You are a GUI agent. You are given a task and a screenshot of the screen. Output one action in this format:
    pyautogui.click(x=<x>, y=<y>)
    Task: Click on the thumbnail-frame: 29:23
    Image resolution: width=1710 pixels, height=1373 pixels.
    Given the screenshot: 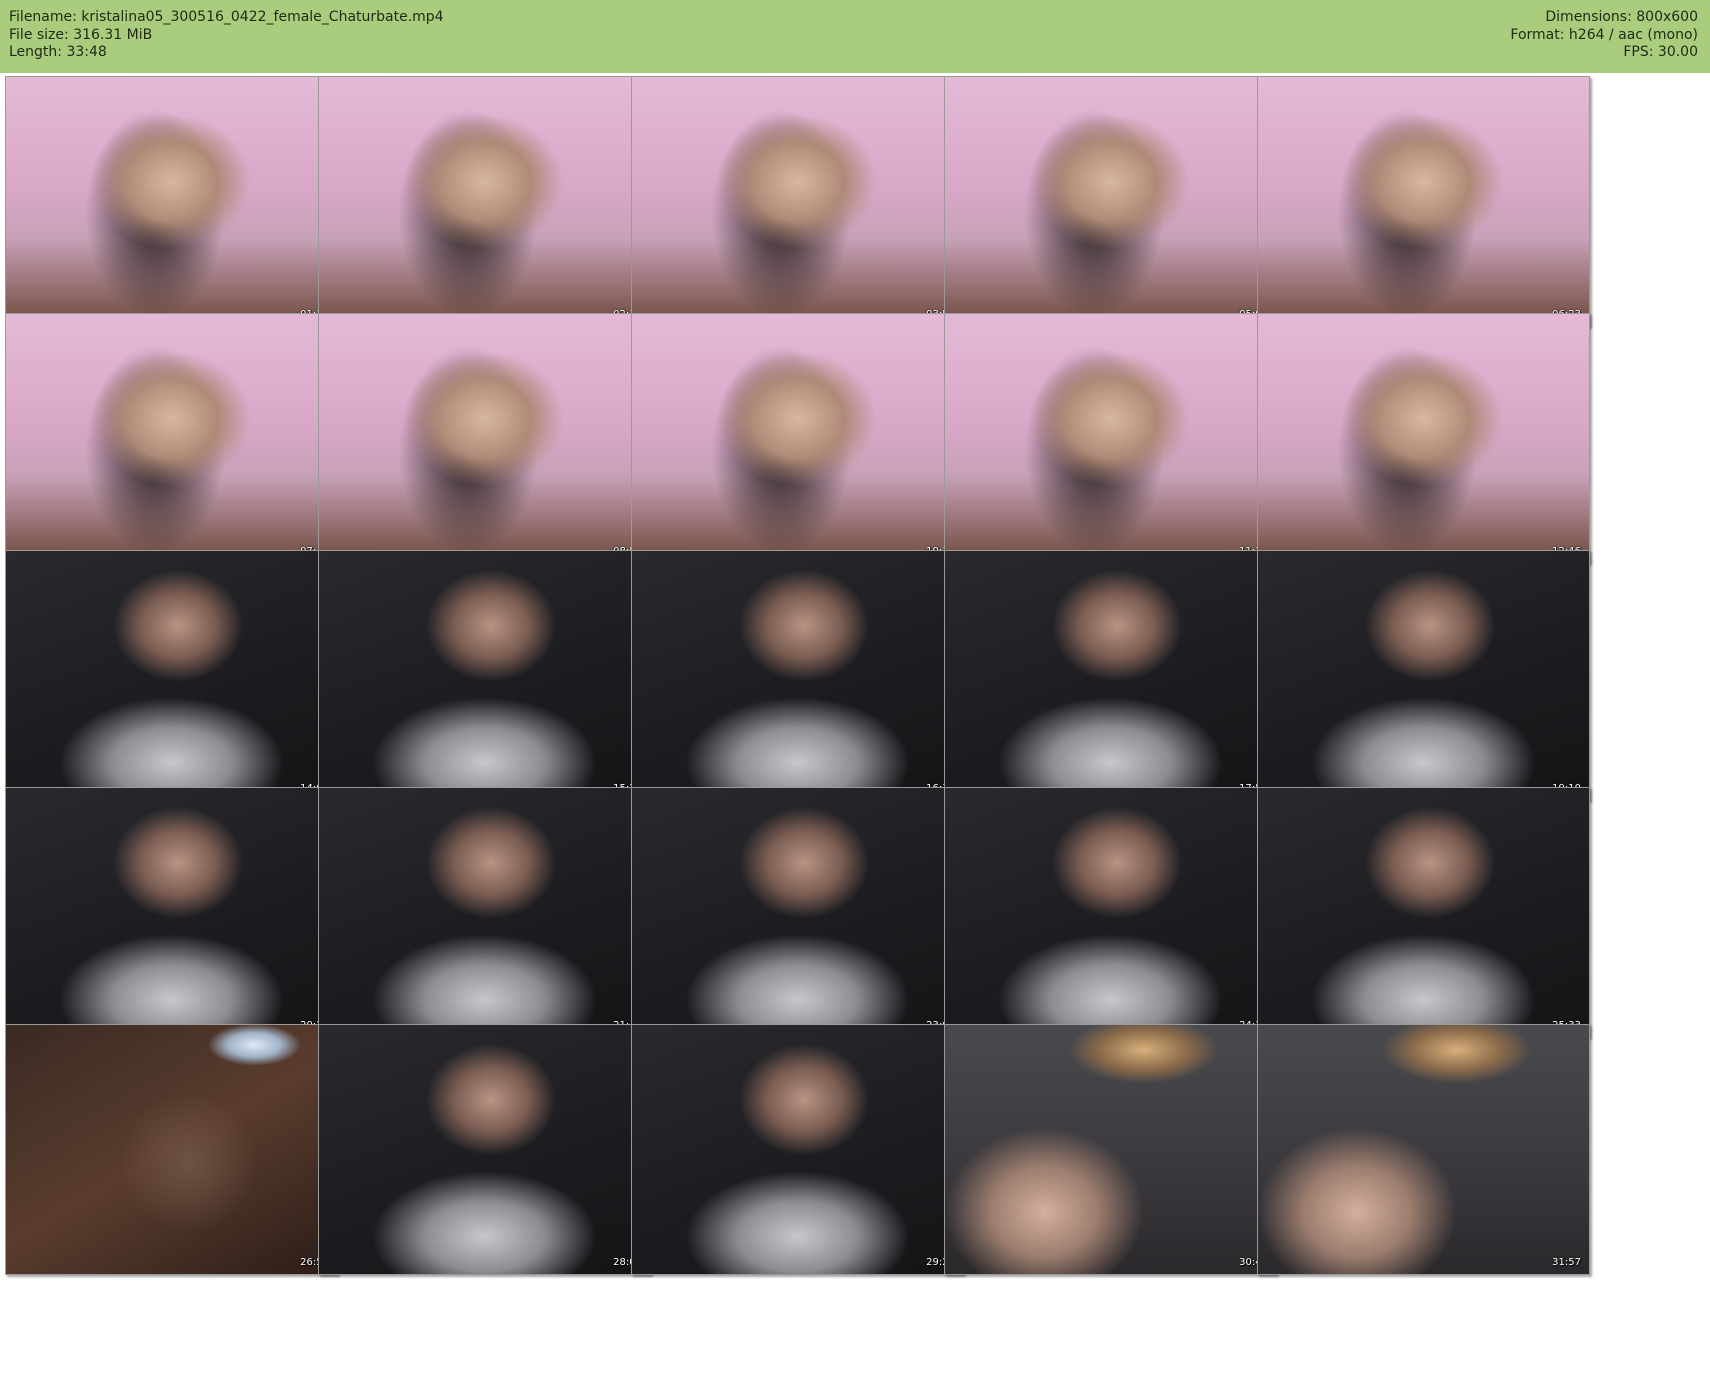 What is the action you would take?
    pyautogui.click(x=797, y=1149)
    